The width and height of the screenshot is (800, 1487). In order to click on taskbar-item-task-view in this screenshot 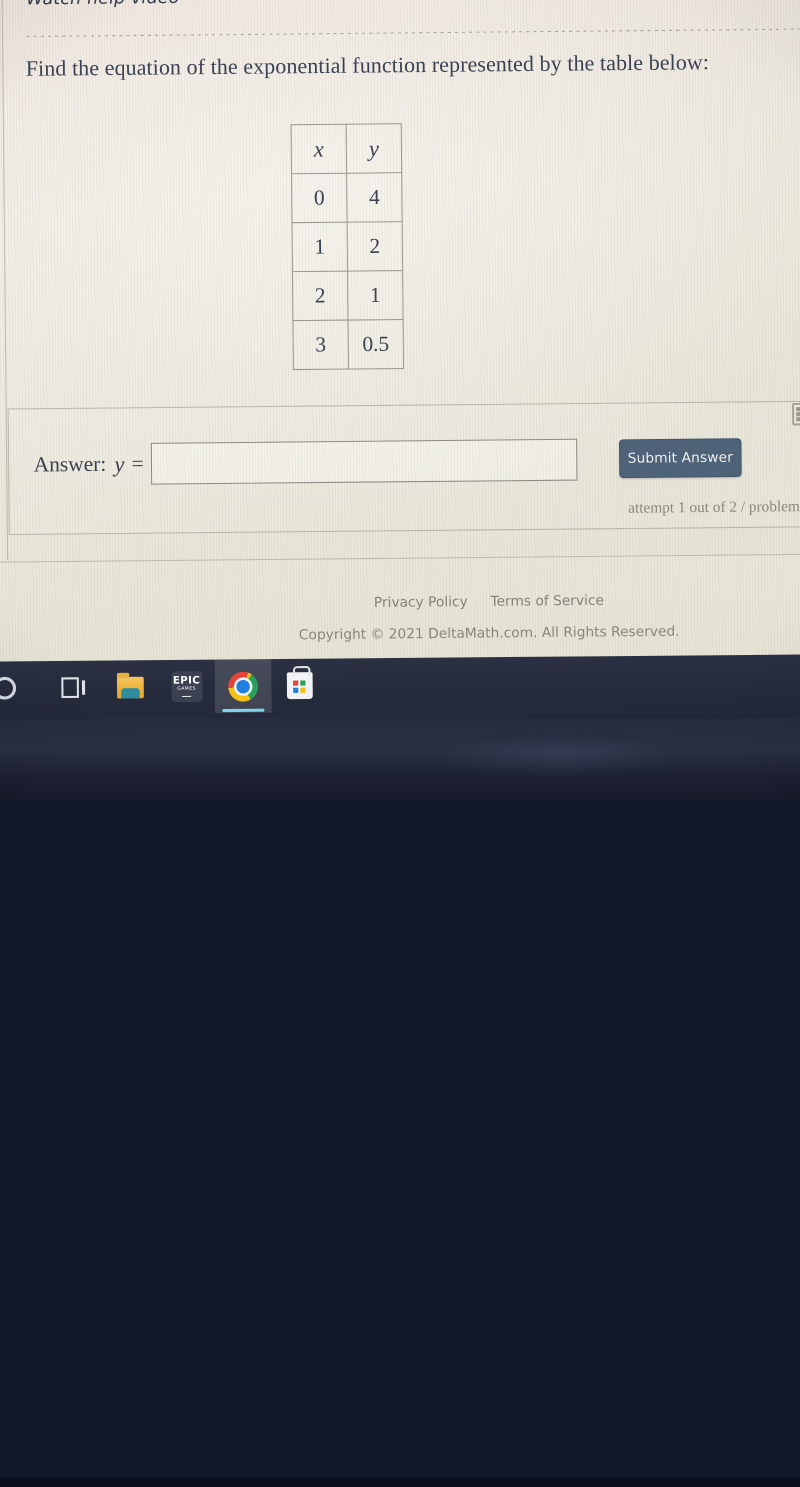, I will do `click(73, 688)`.